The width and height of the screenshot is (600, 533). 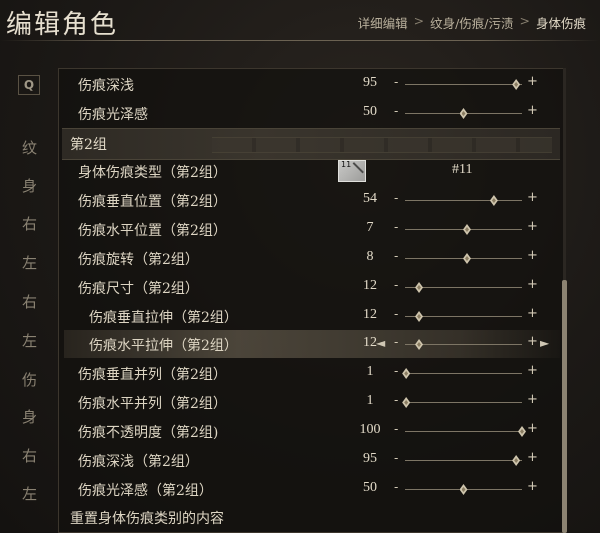 I want to click on slider-label: 伤痕垂直位置（第2组）, so click(x=152, y=202).